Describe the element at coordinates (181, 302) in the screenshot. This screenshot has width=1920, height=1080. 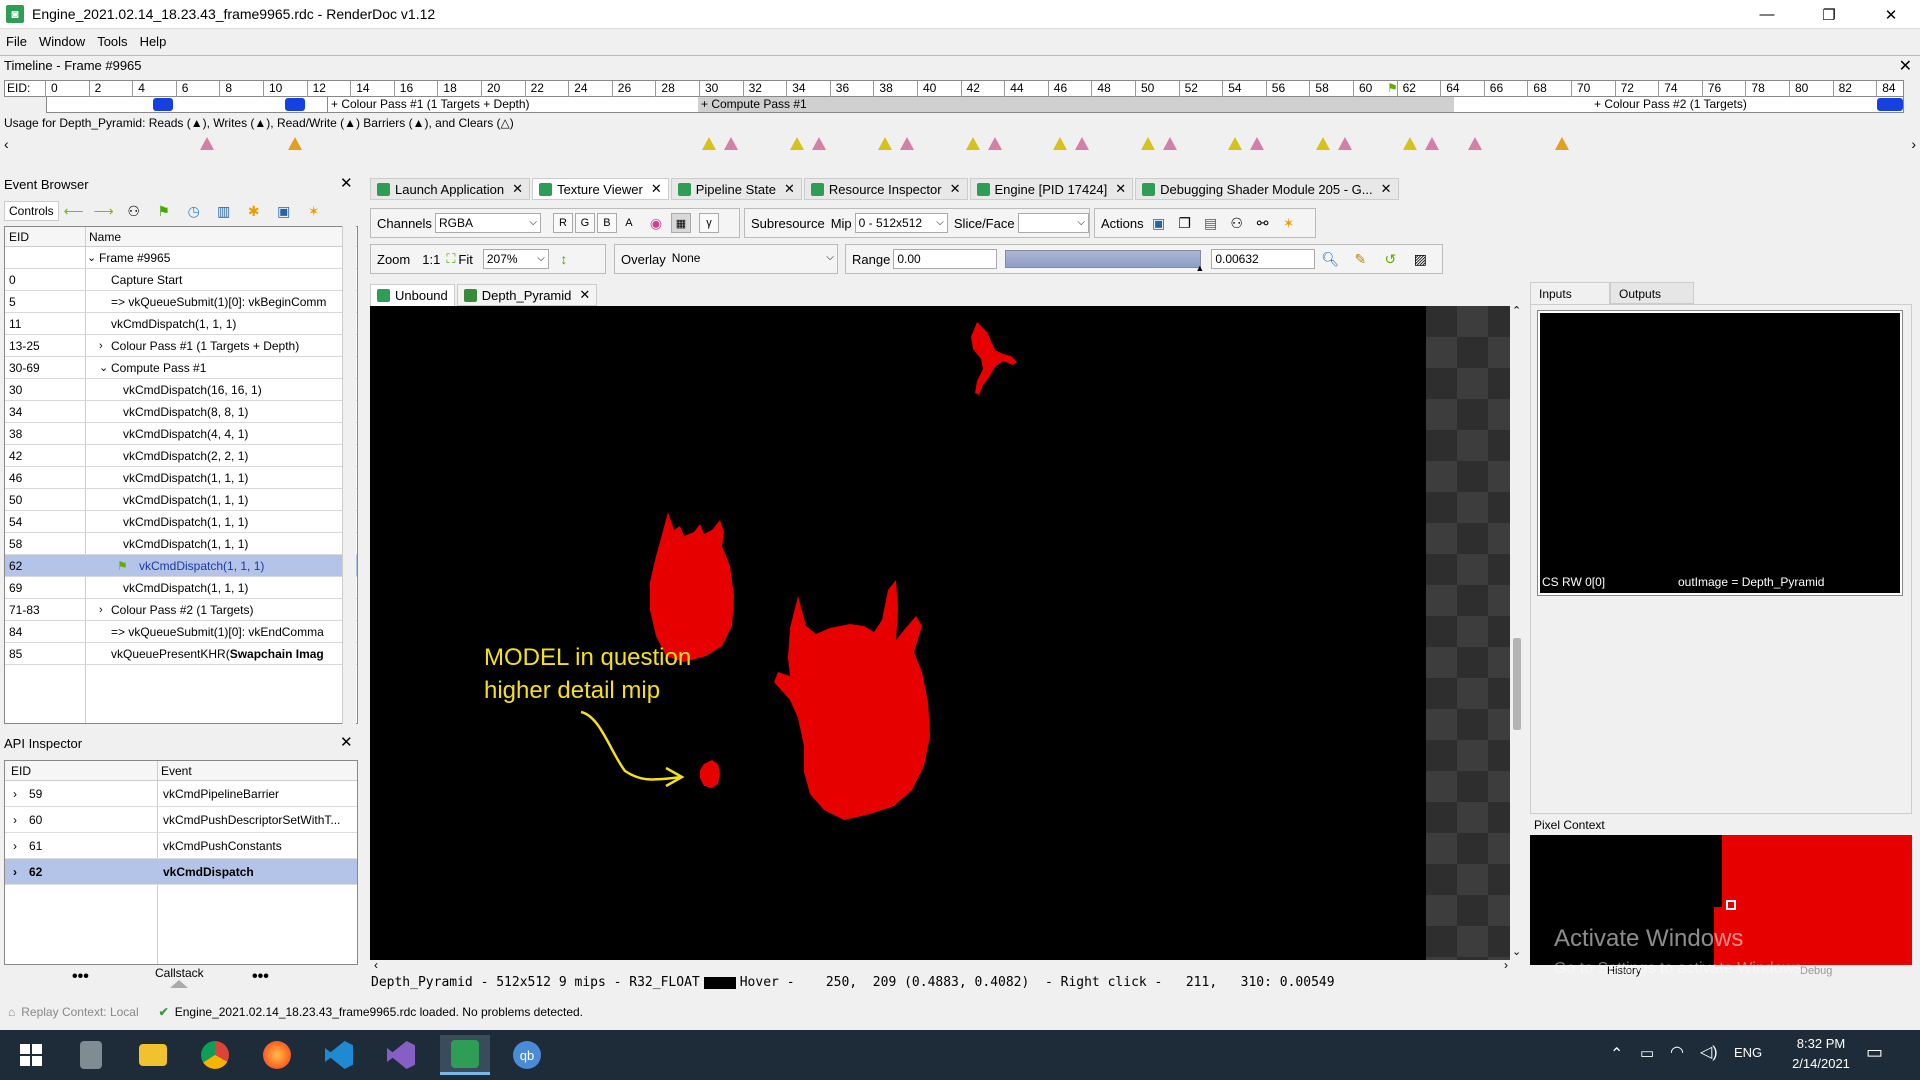
I see `event-row: 5 => vkQueueSubmit(1)[0]: vkBeginComm` at that location.